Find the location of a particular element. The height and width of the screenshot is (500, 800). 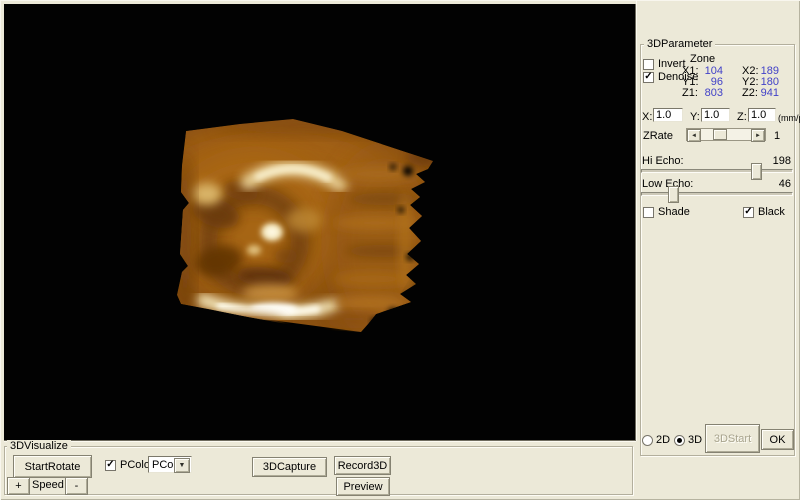

y-scale-input is located at coordinates (715, 115).